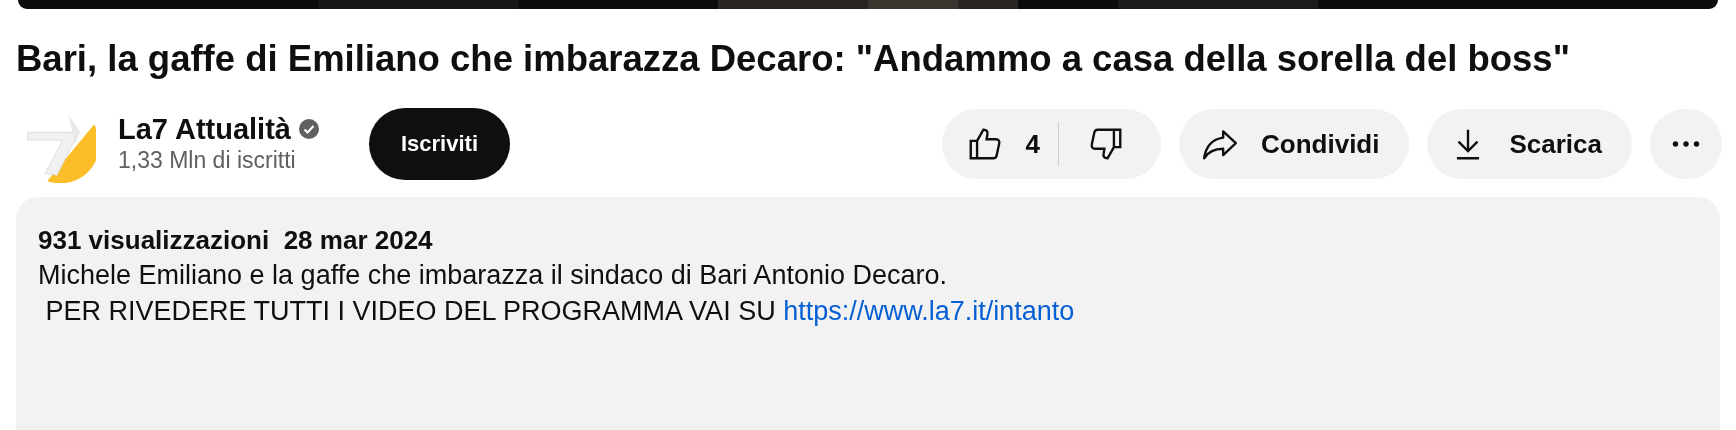 This screenshot has height=430, width=1736. What do you see at coordinates (204, 129) in the screenshot?
I see `channel-name: La7 Attualità` at bounding box center [204, 129].